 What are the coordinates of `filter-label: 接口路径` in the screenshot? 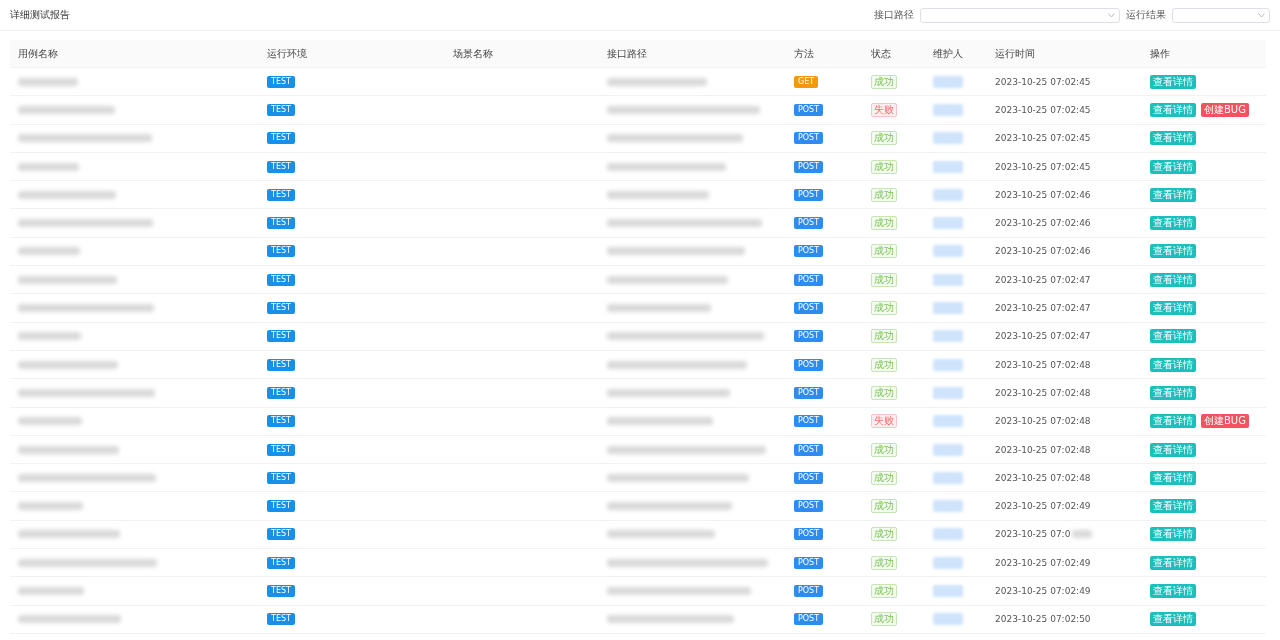 It's located at (894, 15).